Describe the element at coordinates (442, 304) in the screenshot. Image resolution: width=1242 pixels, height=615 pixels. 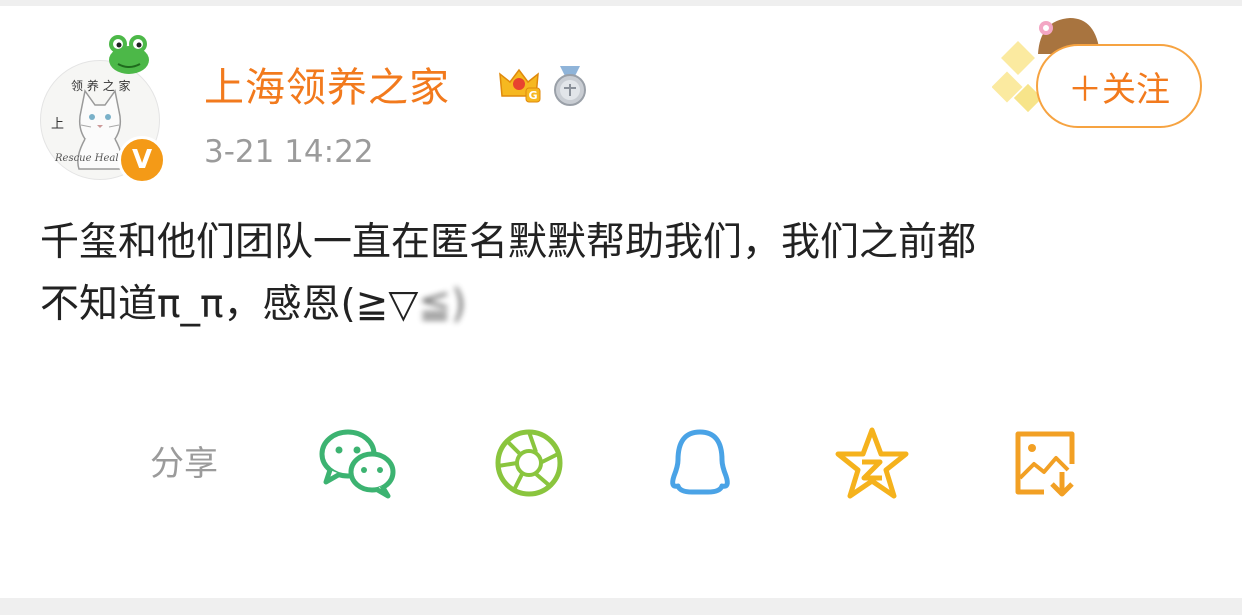
I see `post-content-blurred-text: ≦)` at that location.